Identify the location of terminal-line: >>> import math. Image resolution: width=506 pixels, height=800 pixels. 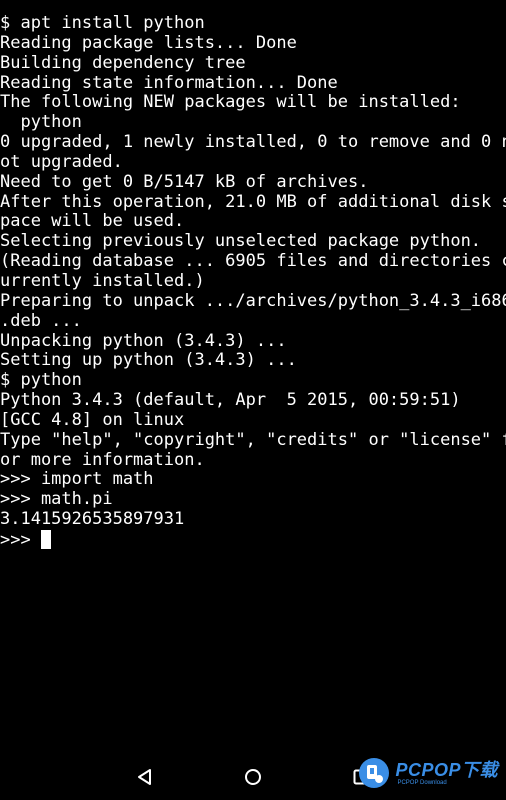
(77, 480).